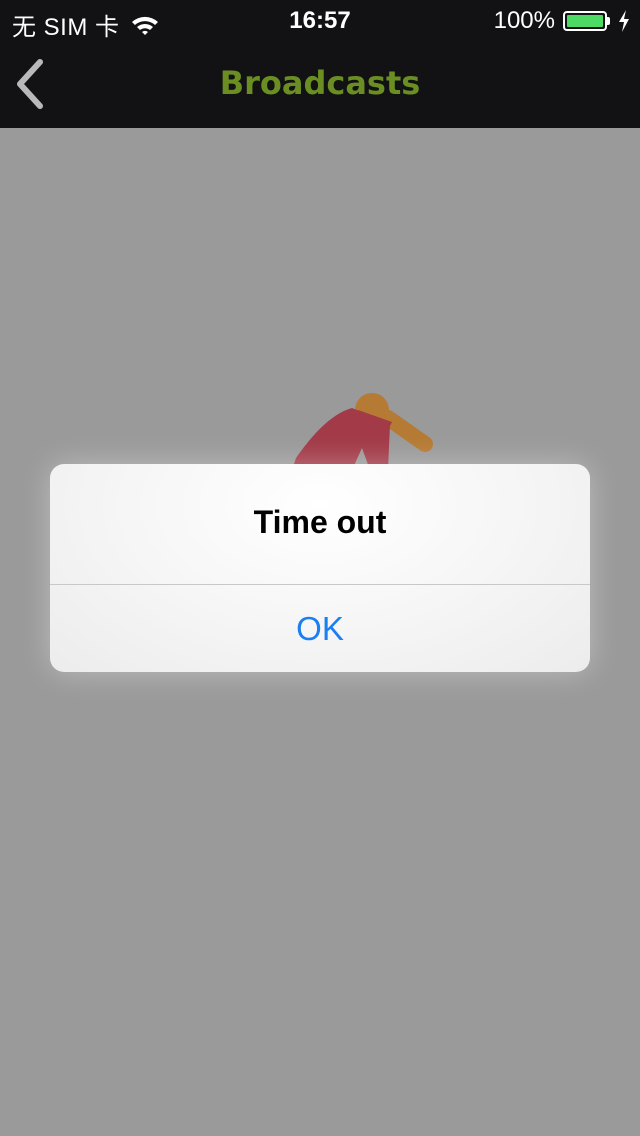 This screenshot has height=1136, width=640. What do you see at coordinates (320, 628) in the screenshot?
I see `ok-button: OK` at bounding box center [320, 628].